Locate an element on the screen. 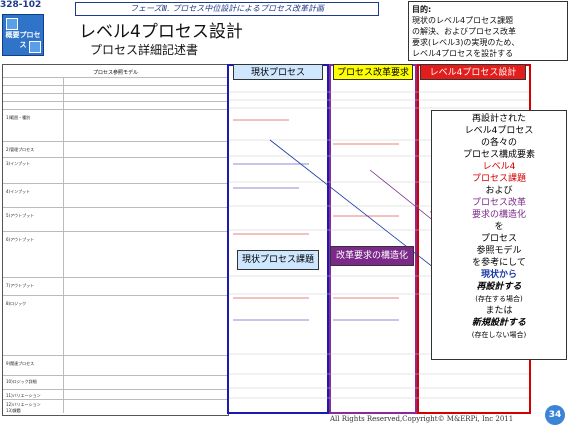 The width and height of the screenshot is (571, 429). callout-line: (存在しない場合) is located at coordinates (499, 335).